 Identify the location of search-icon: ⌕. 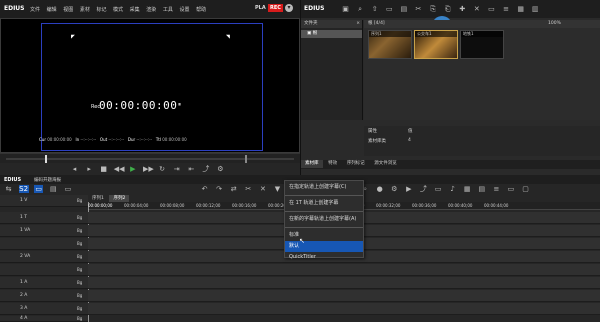
(360, 9).